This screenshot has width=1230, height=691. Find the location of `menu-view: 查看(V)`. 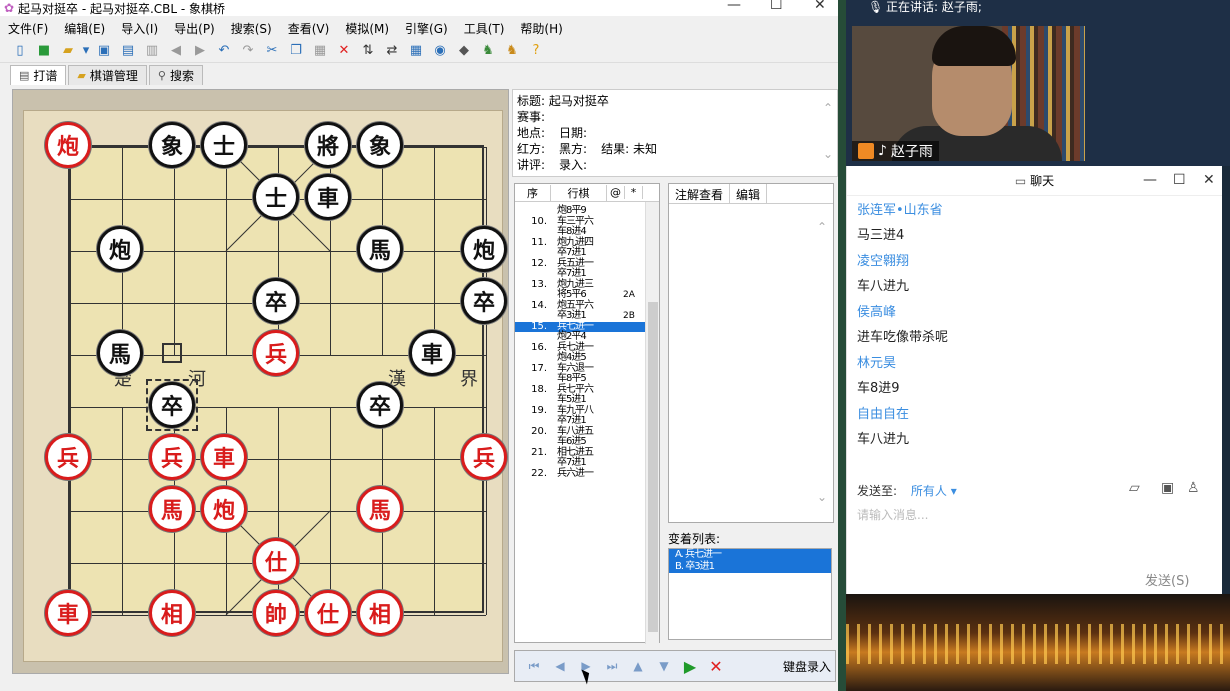

menu-view: 查看(V) is located at coordinates (309, 28).